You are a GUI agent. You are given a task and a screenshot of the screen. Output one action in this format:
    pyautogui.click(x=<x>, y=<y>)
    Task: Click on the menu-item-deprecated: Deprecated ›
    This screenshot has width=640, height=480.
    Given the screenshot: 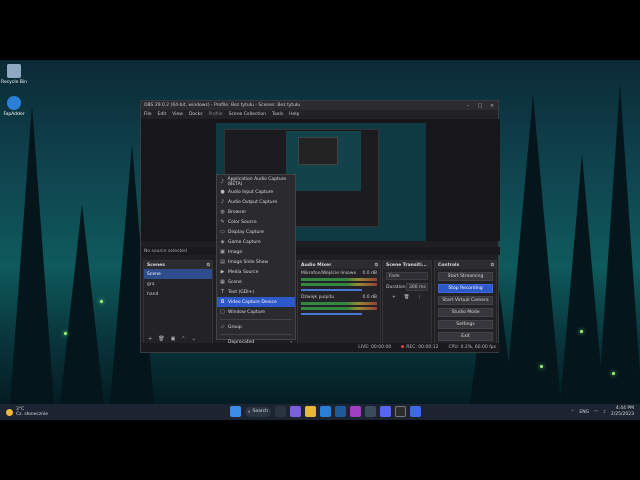 What is the action you would take?
    pyautogui.click(x=256, y=342)
    